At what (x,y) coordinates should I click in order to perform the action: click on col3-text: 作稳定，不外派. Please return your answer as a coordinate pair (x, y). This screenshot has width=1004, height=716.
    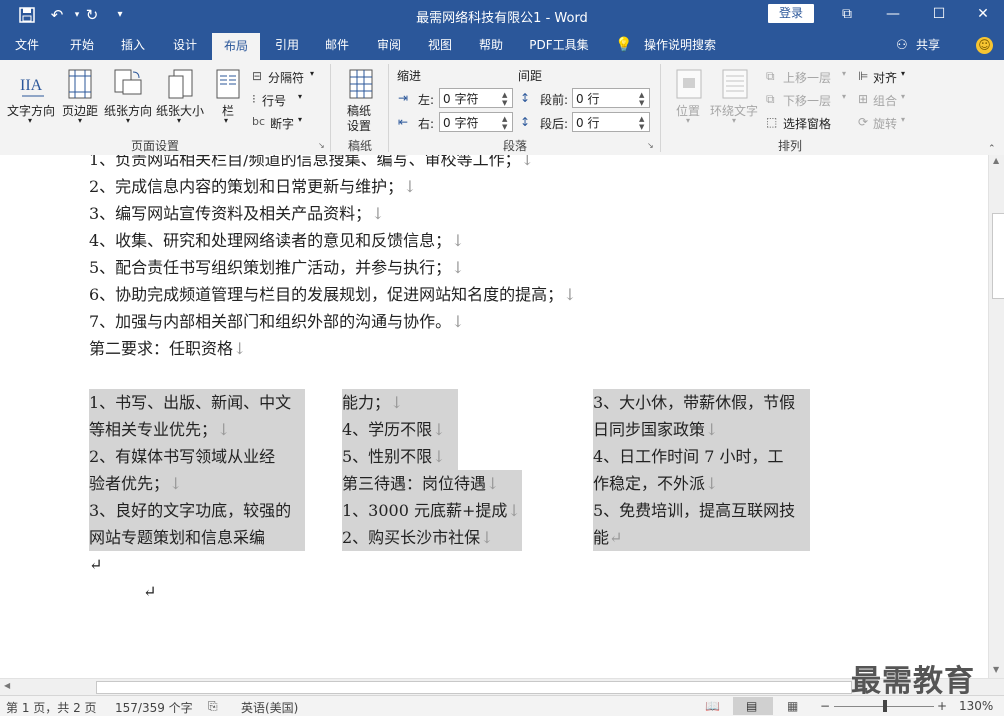
    Looking at the image, I should click on (649, 483).